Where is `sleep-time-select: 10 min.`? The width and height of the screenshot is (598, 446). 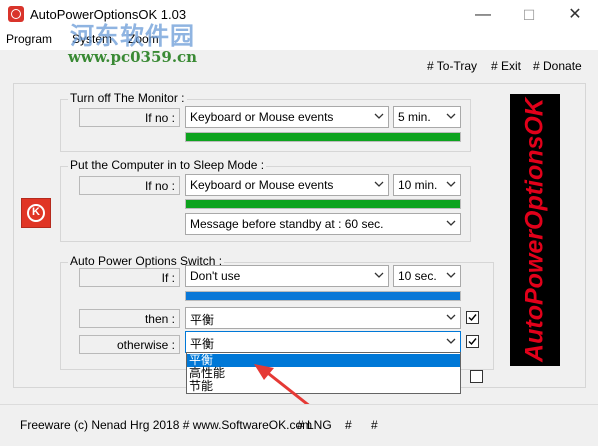
sleep-time-select: 10 min. is located at coordinates (427, 185).